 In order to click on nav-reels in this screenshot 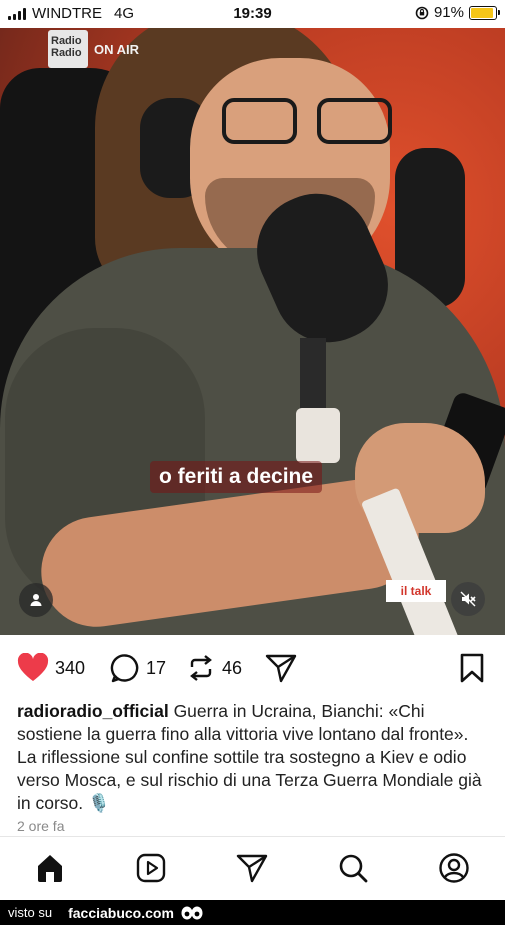, I will do `click(151, 868)`.